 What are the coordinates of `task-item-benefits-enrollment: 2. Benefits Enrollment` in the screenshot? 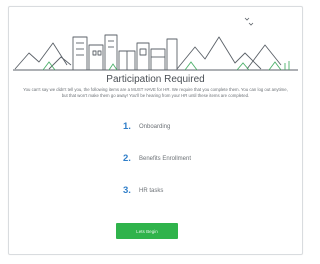 It's located at (157, 158).